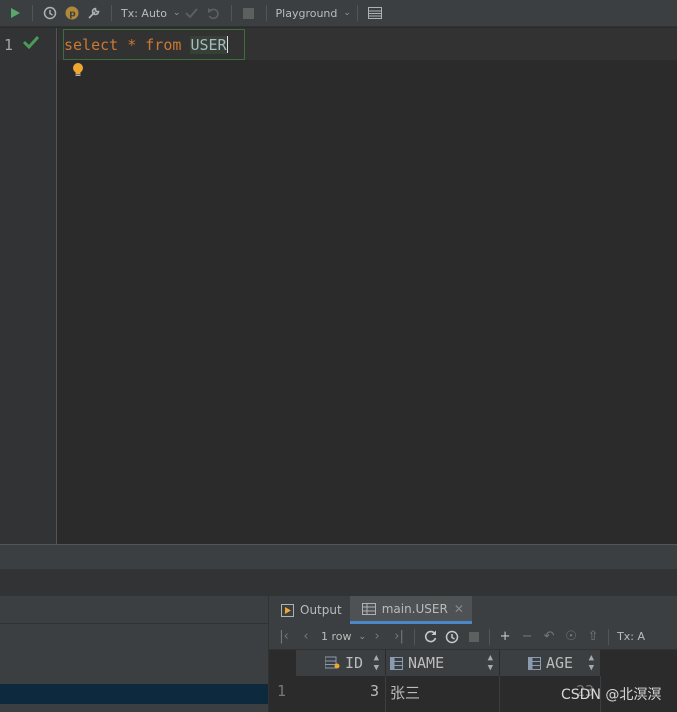 The width and height of the screenshot is (677, 712). What do you see at coordinates (631, 636) in the screenshot?
I see `results-tx-mode: Tx: A` at bounding box center [631, 636].